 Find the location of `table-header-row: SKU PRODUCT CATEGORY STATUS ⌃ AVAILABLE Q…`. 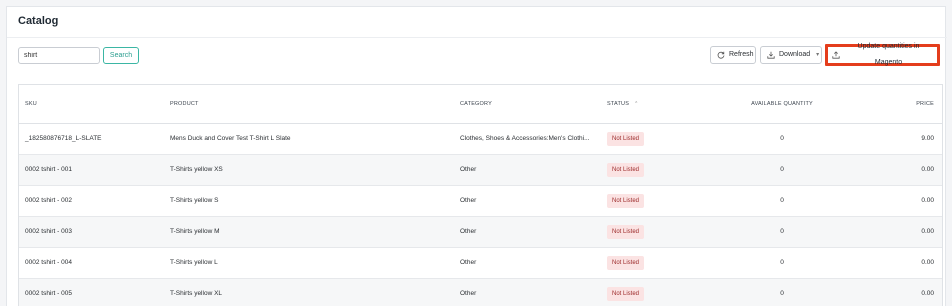

table-header-row: SKU PRODUCT CATEGORY STATUS ⌃ AVAILABLE Q… is located at coordinates (480, 104).